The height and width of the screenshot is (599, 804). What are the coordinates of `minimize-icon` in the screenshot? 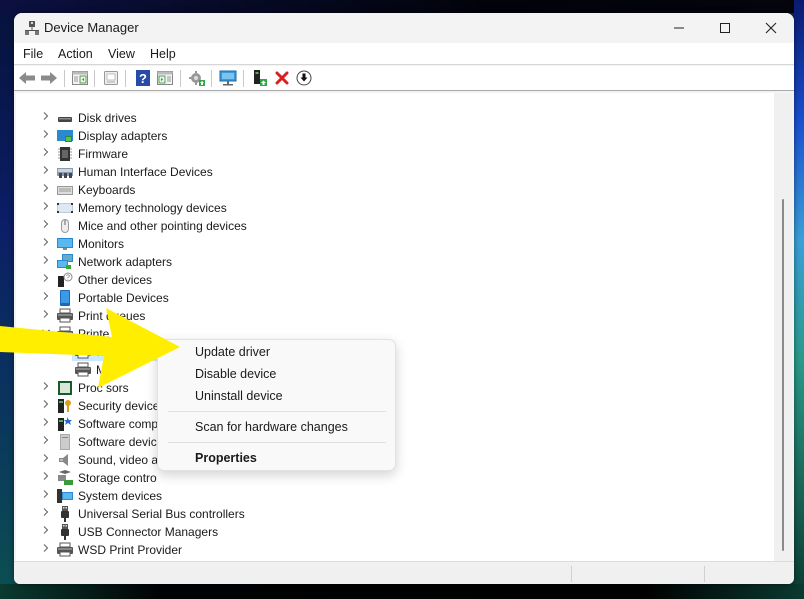 It's located at (679, 28).